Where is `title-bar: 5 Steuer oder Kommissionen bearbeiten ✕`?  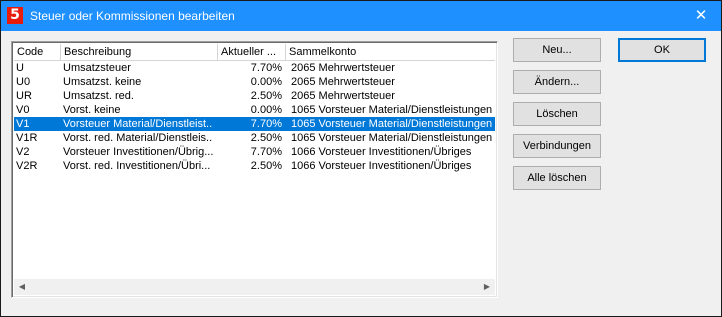
title-bar: 5 Steuer oder Kommissionen bearbeiten ✕ is located at coordinates (361, 16).